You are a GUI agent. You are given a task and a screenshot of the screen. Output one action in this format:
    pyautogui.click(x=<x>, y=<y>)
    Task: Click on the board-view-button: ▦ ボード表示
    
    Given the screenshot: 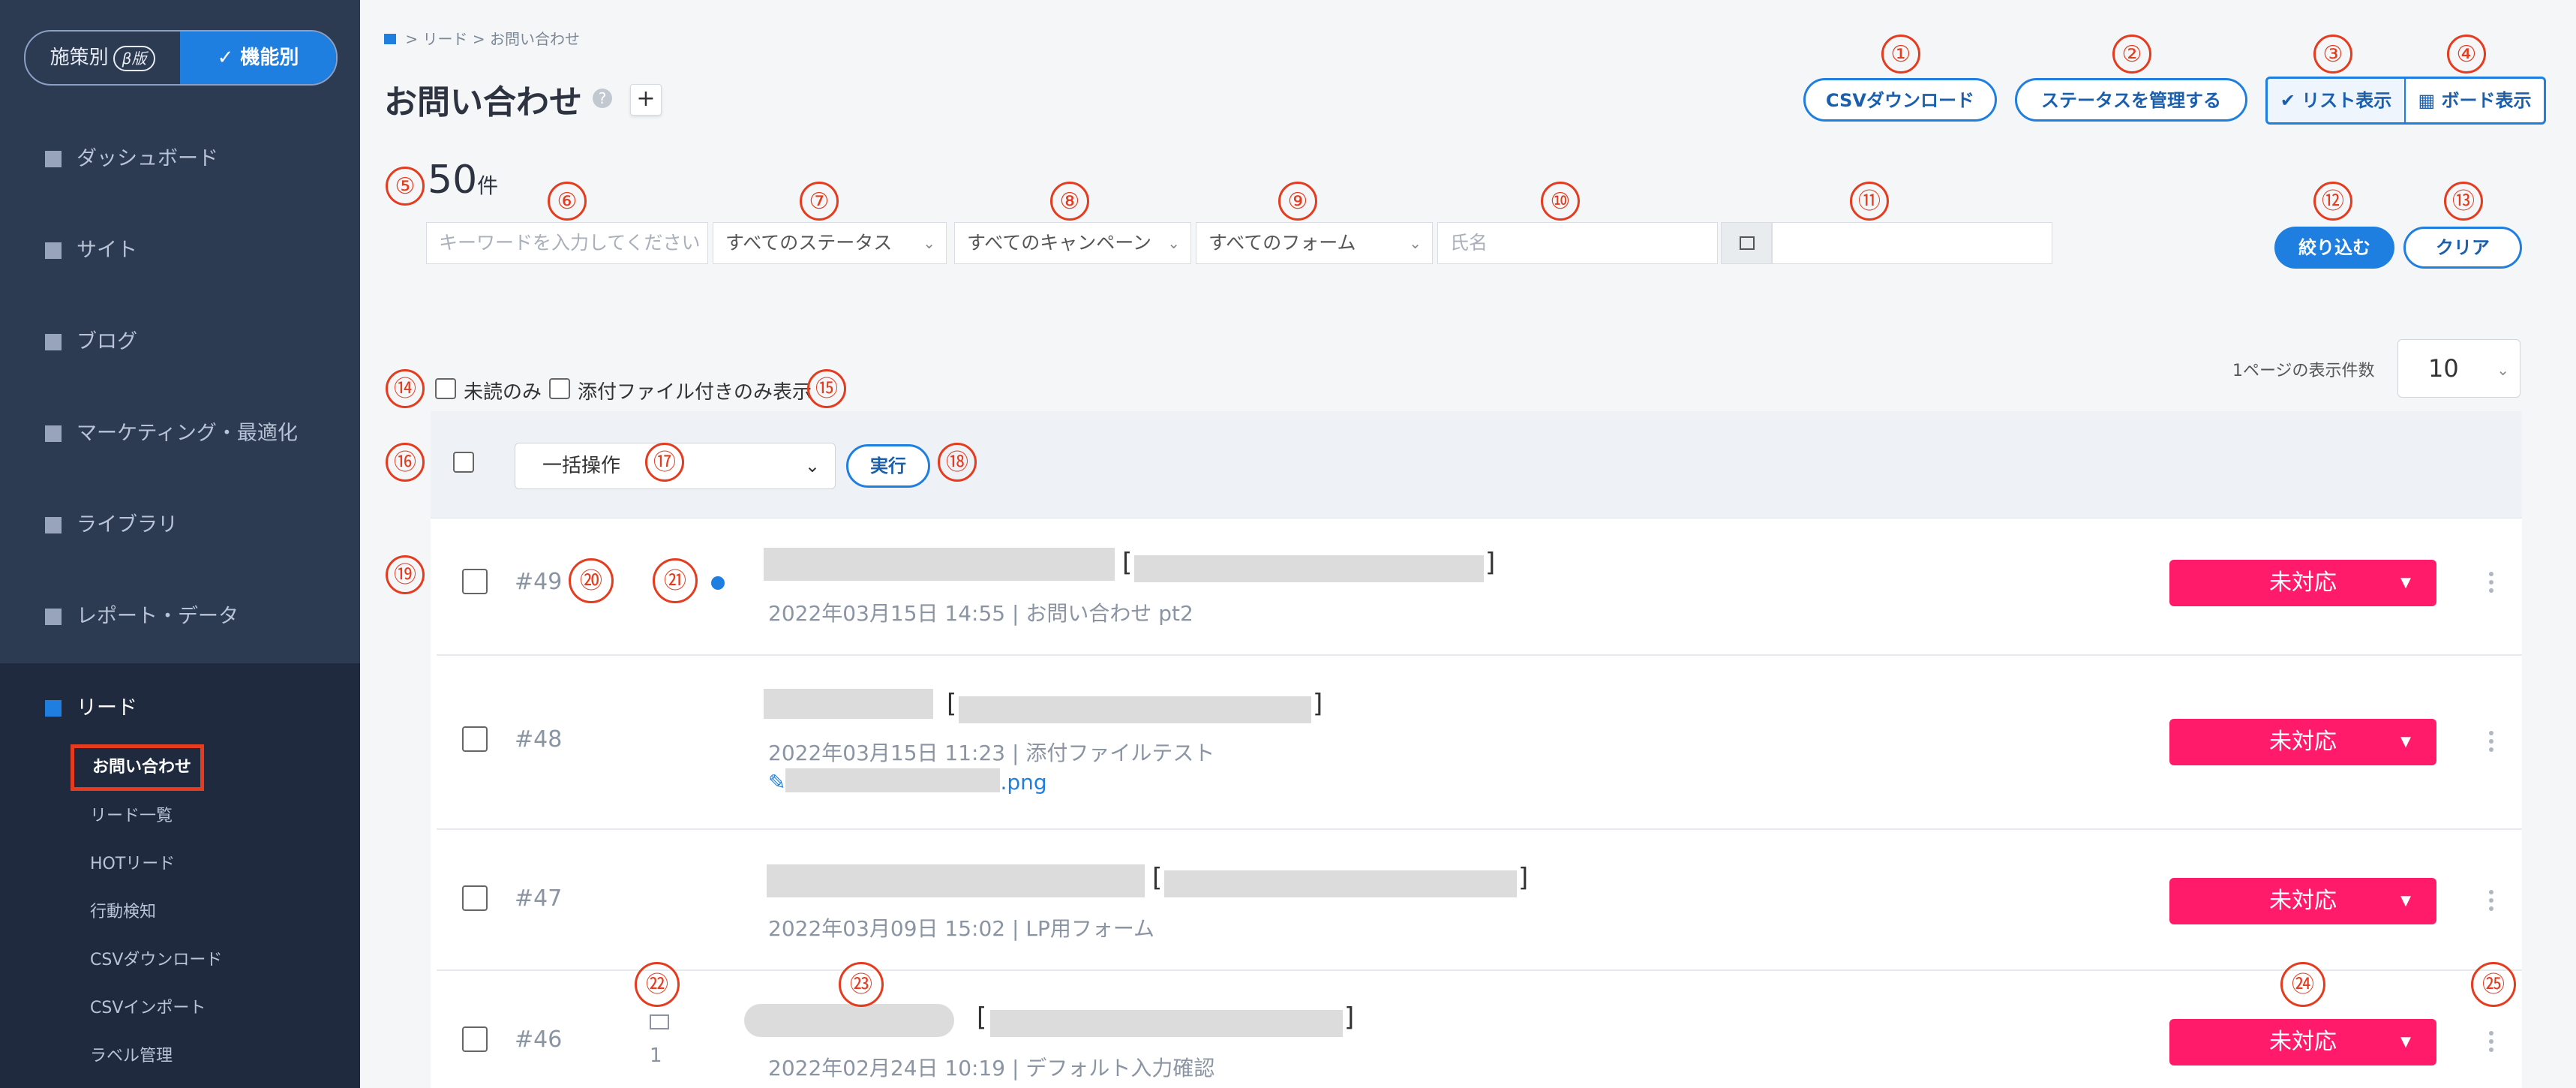 What is the action you would take?
    pyautogui.click(x=2475, y=101)
    